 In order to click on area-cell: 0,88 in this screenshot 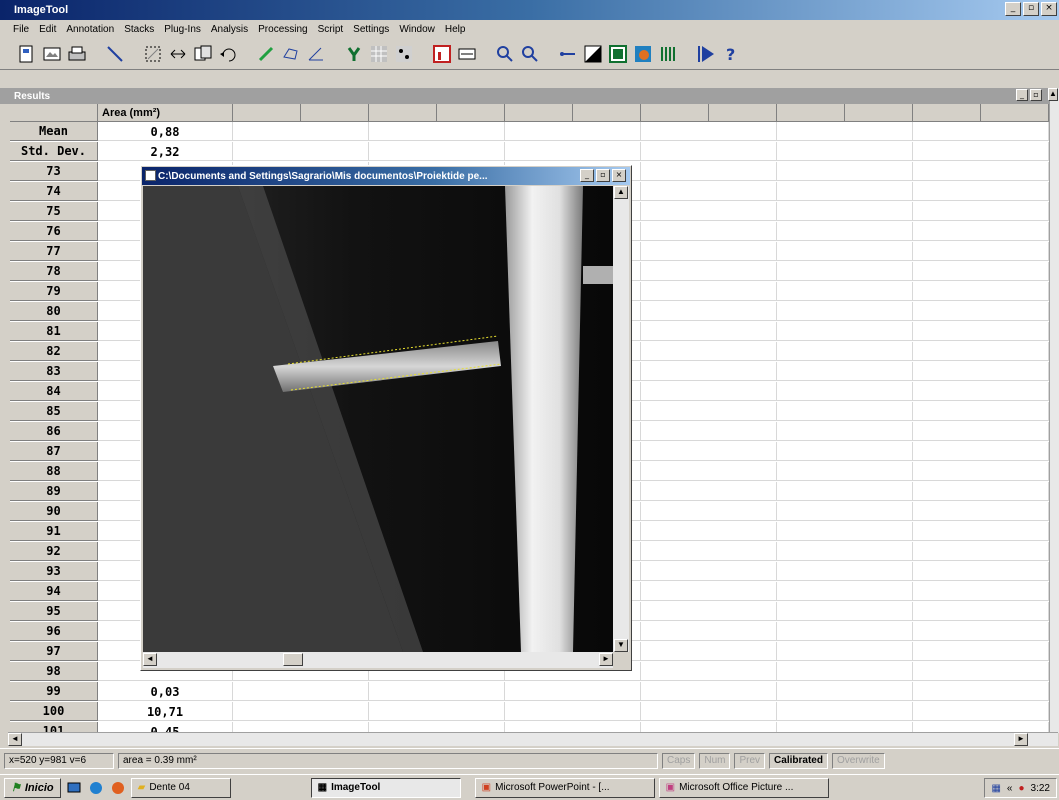, I will do `click(165, 131)`.